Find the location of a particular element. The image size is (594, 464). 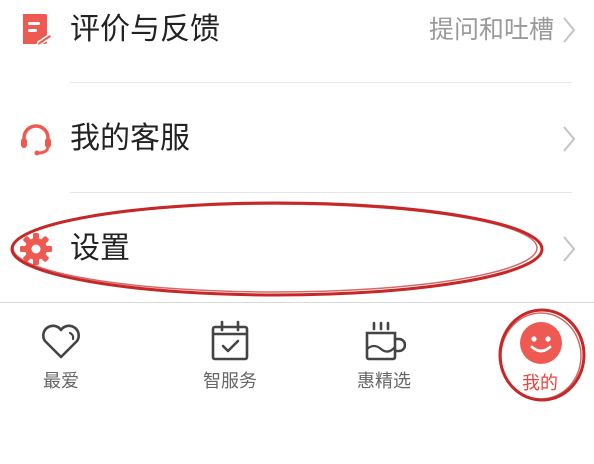

tab-favorites: 最爱 is located at coordinates (61, 353).